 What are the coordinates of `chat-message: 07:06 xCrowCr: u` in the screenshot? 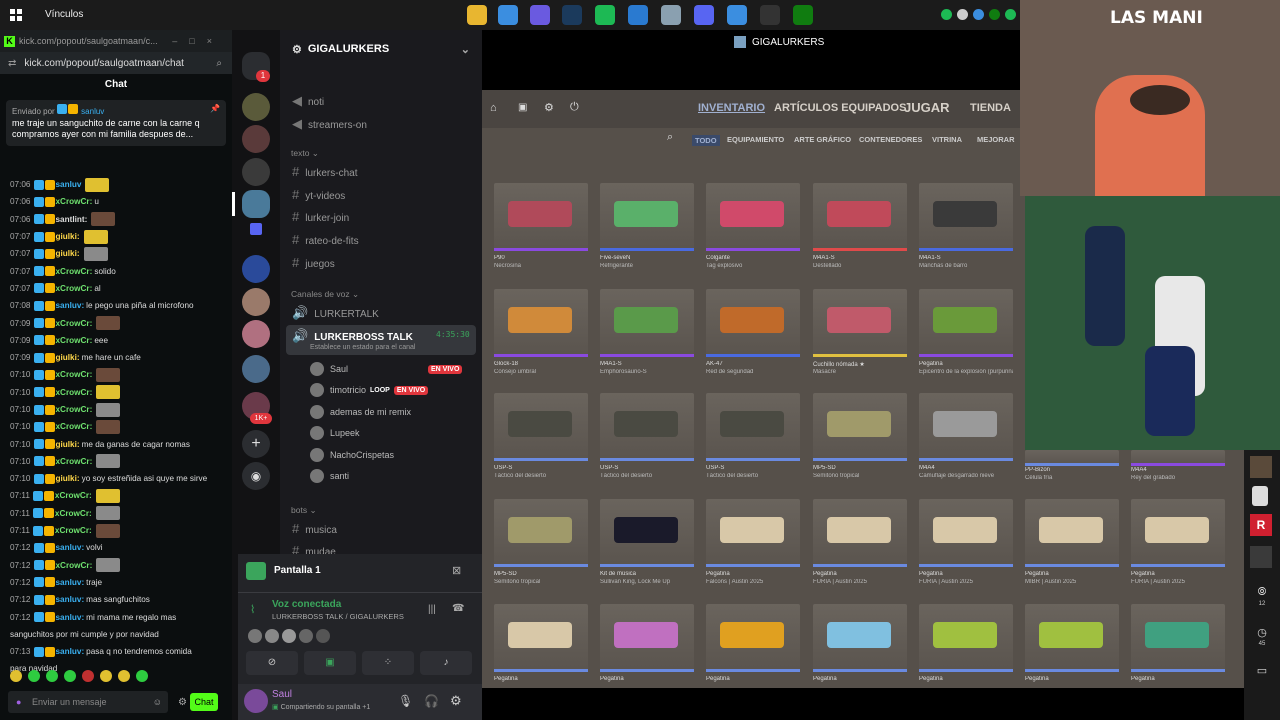 It's located at (116, 201).